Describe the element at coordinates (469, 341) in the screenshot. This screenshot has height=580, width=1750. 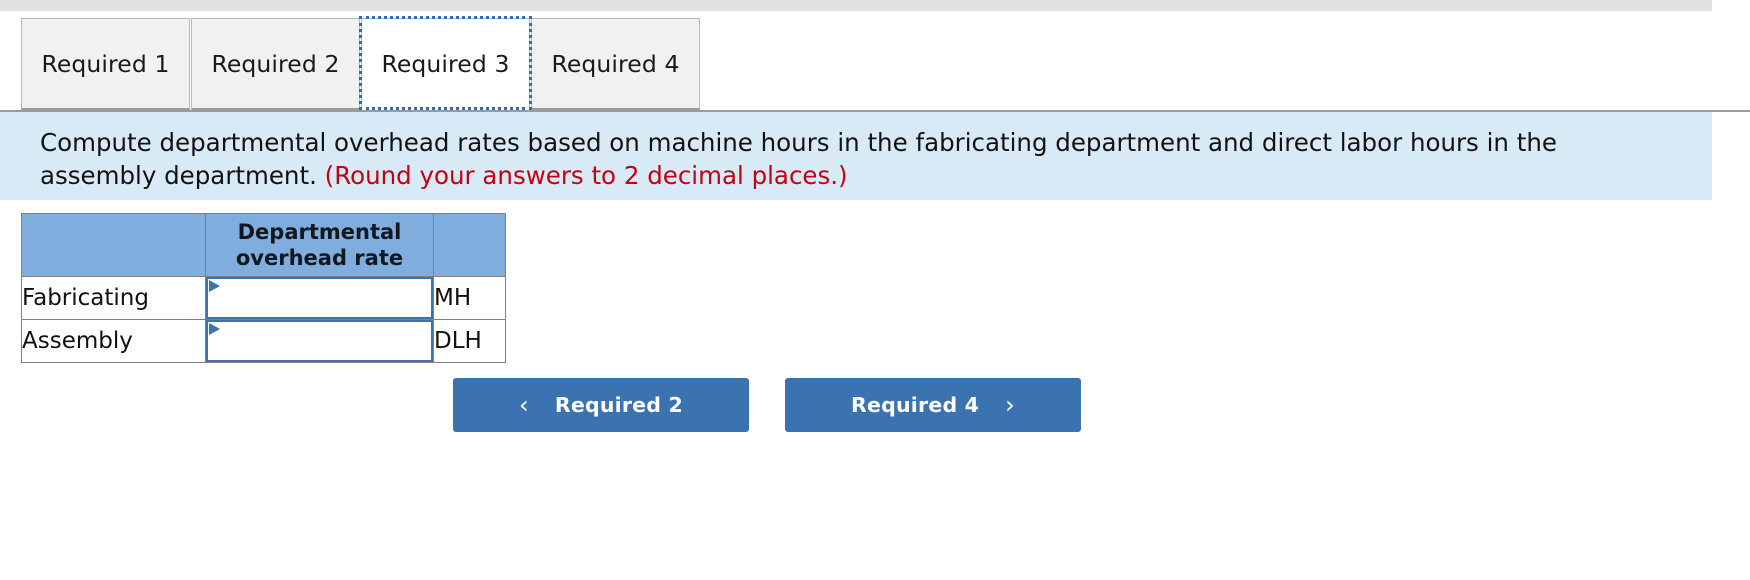
I see `unit-assembly: DLH` at that location.